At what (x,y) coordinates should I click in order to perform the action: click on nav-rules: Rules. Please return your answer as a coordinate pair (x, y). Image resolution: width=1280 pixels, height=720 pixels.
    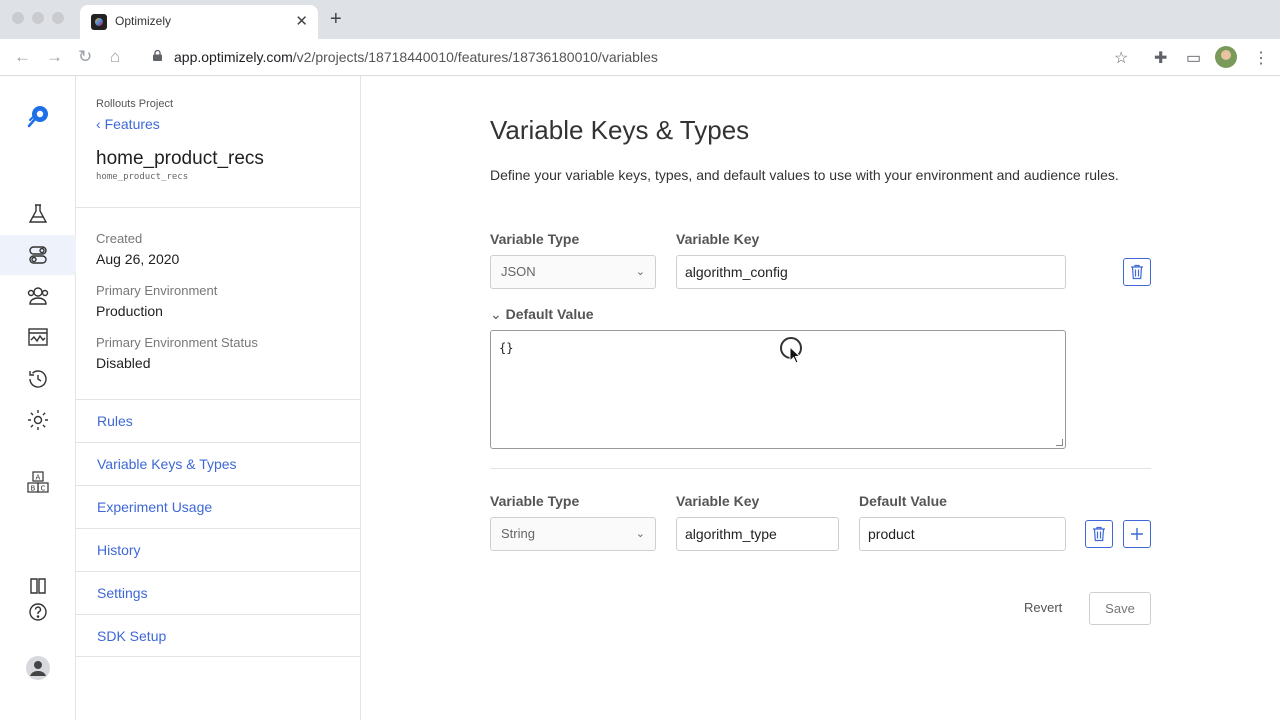
    Looking at the image, I should click on (218, 420).